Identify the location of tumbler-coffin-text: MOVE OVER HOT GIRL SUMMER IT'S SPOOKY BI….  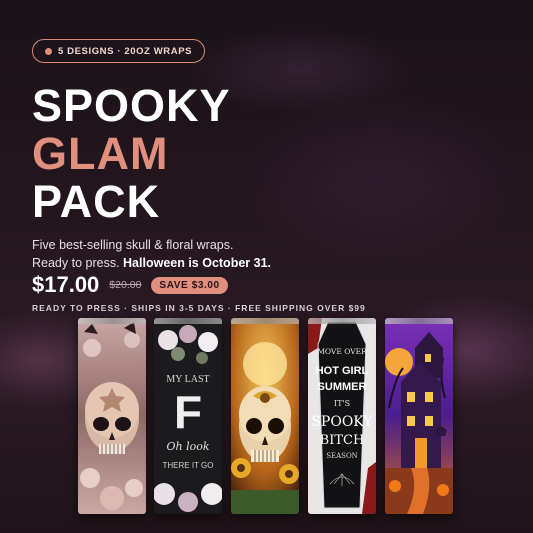
(342, 416).